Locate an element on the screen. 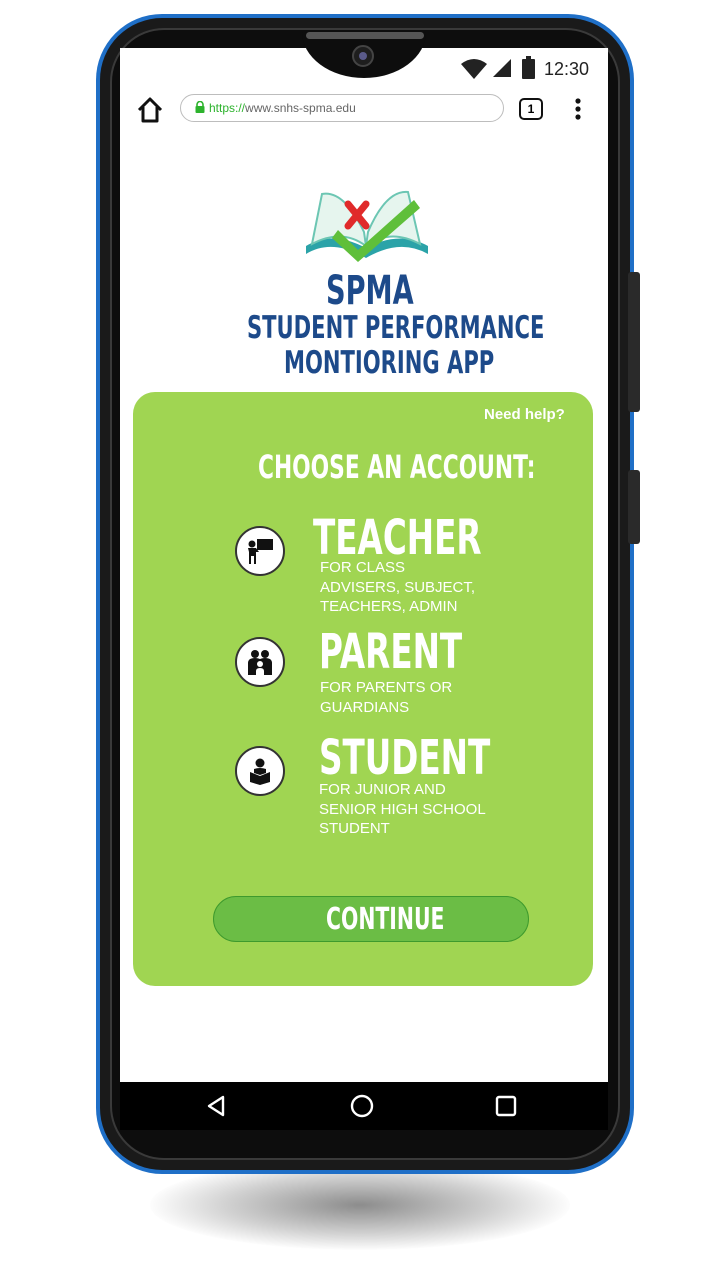 The image size is (720, 1280). student-desc-line: STUDENT is located at coordinates (354, 828).